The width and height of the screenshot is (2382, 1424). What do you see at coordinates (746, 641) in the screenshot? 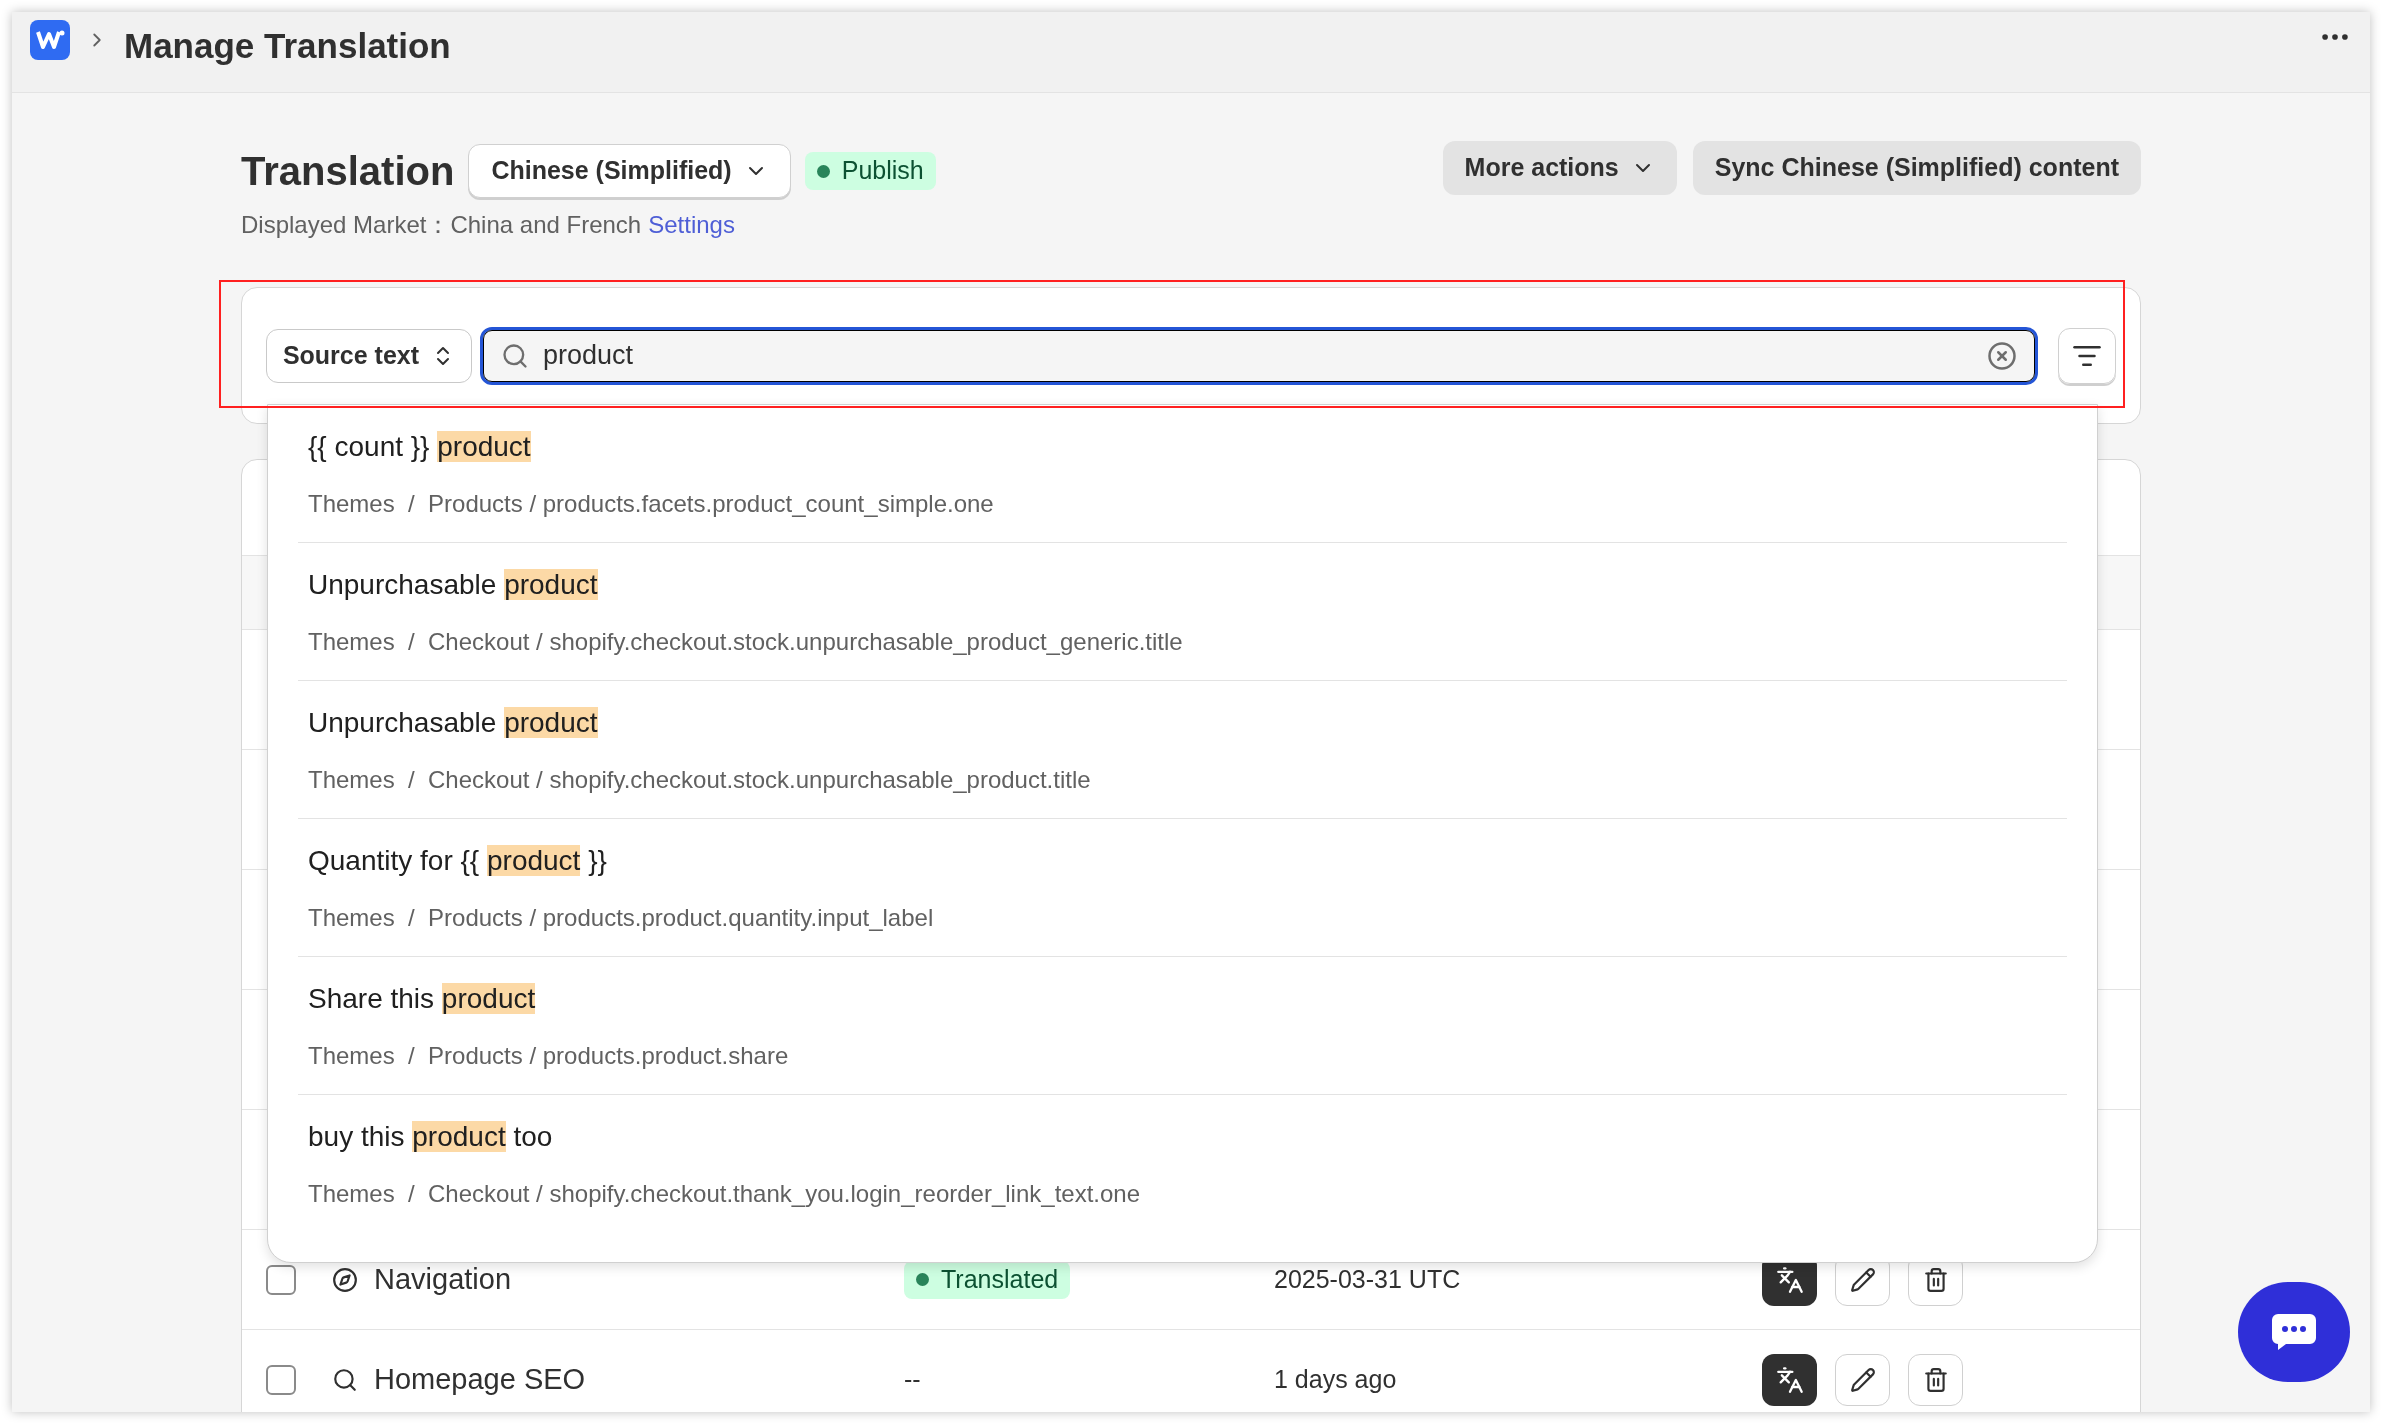
I see `suggestion-path: Themes / Checkout / shopify.checkout.stock.unpurchasable_product_generic.title` at bounding box center [746, 641].